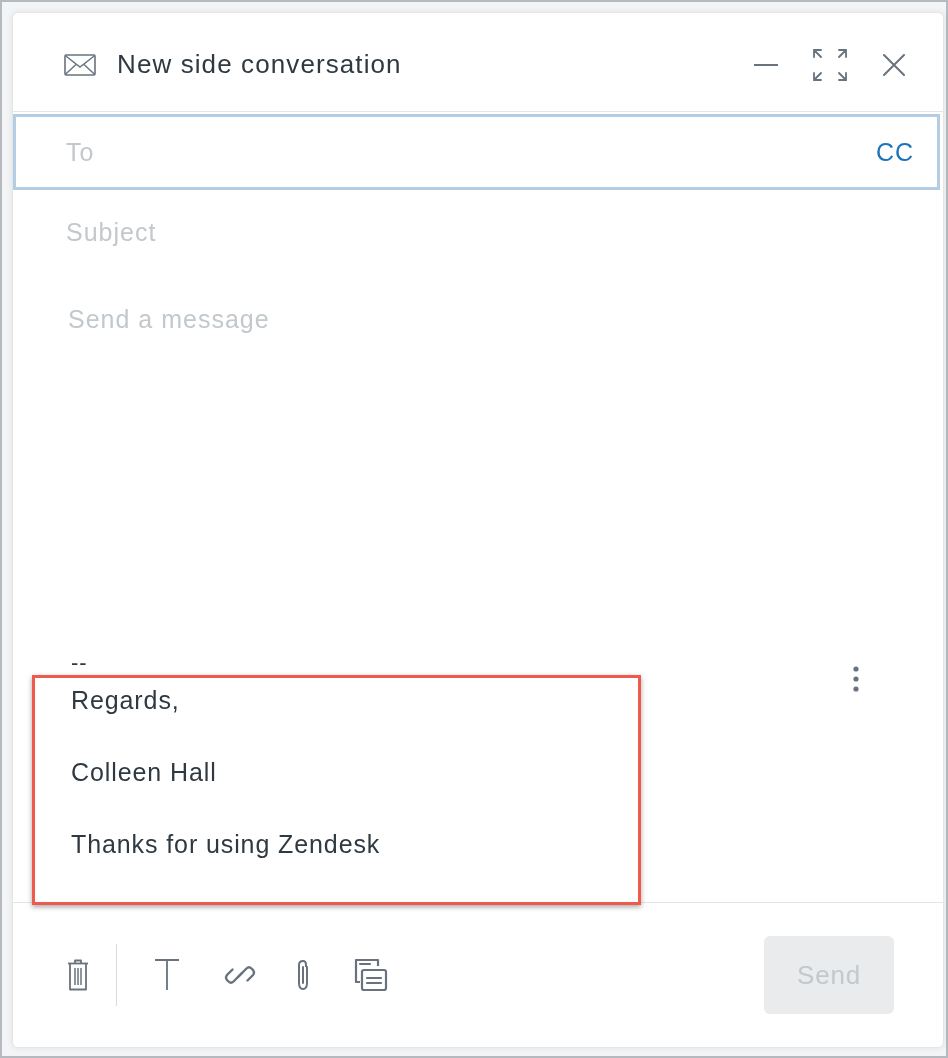 This screenshot has width=948, height=1058. What do you see at coordinates (226, 844) in the screenshot?
I see `signature-line: Thanks for using Zendesk` at bounding box center [226, 844].